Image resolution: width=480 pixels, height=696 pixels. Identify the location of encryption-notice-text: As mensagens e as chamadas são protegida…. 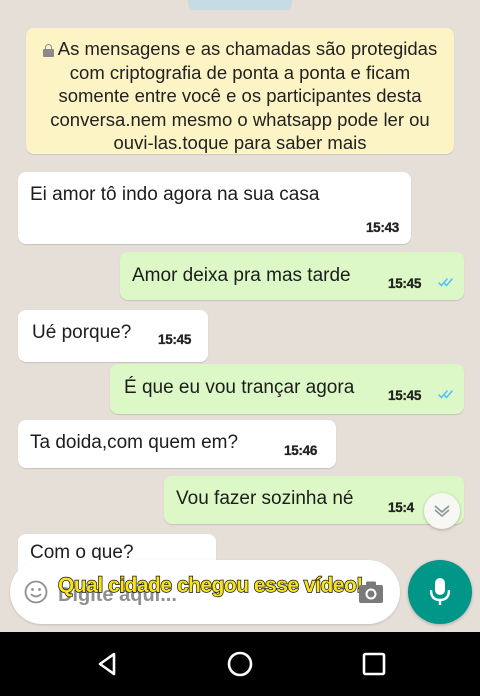
(244, 95).